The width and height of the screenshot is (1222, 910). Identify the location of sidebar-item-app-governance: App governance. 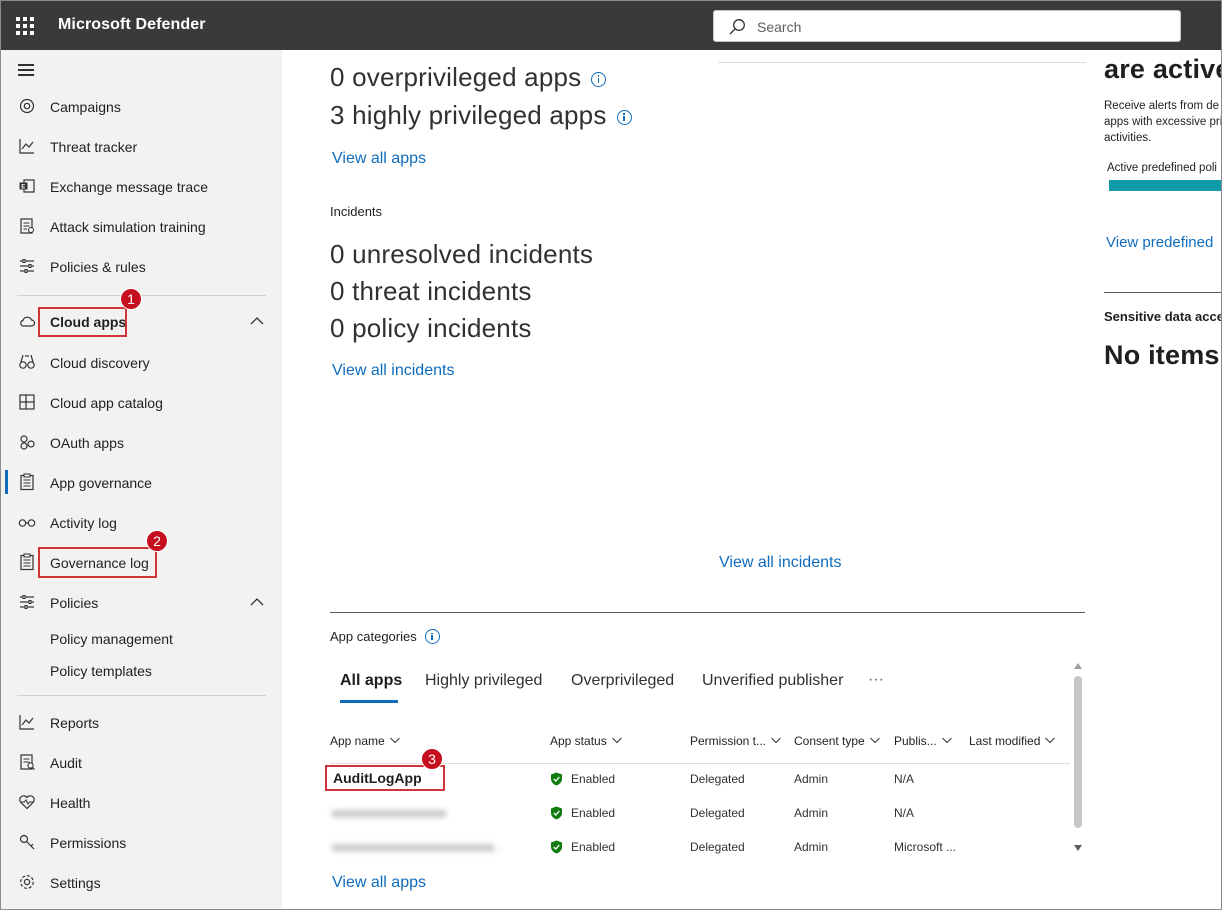
(141, 482).